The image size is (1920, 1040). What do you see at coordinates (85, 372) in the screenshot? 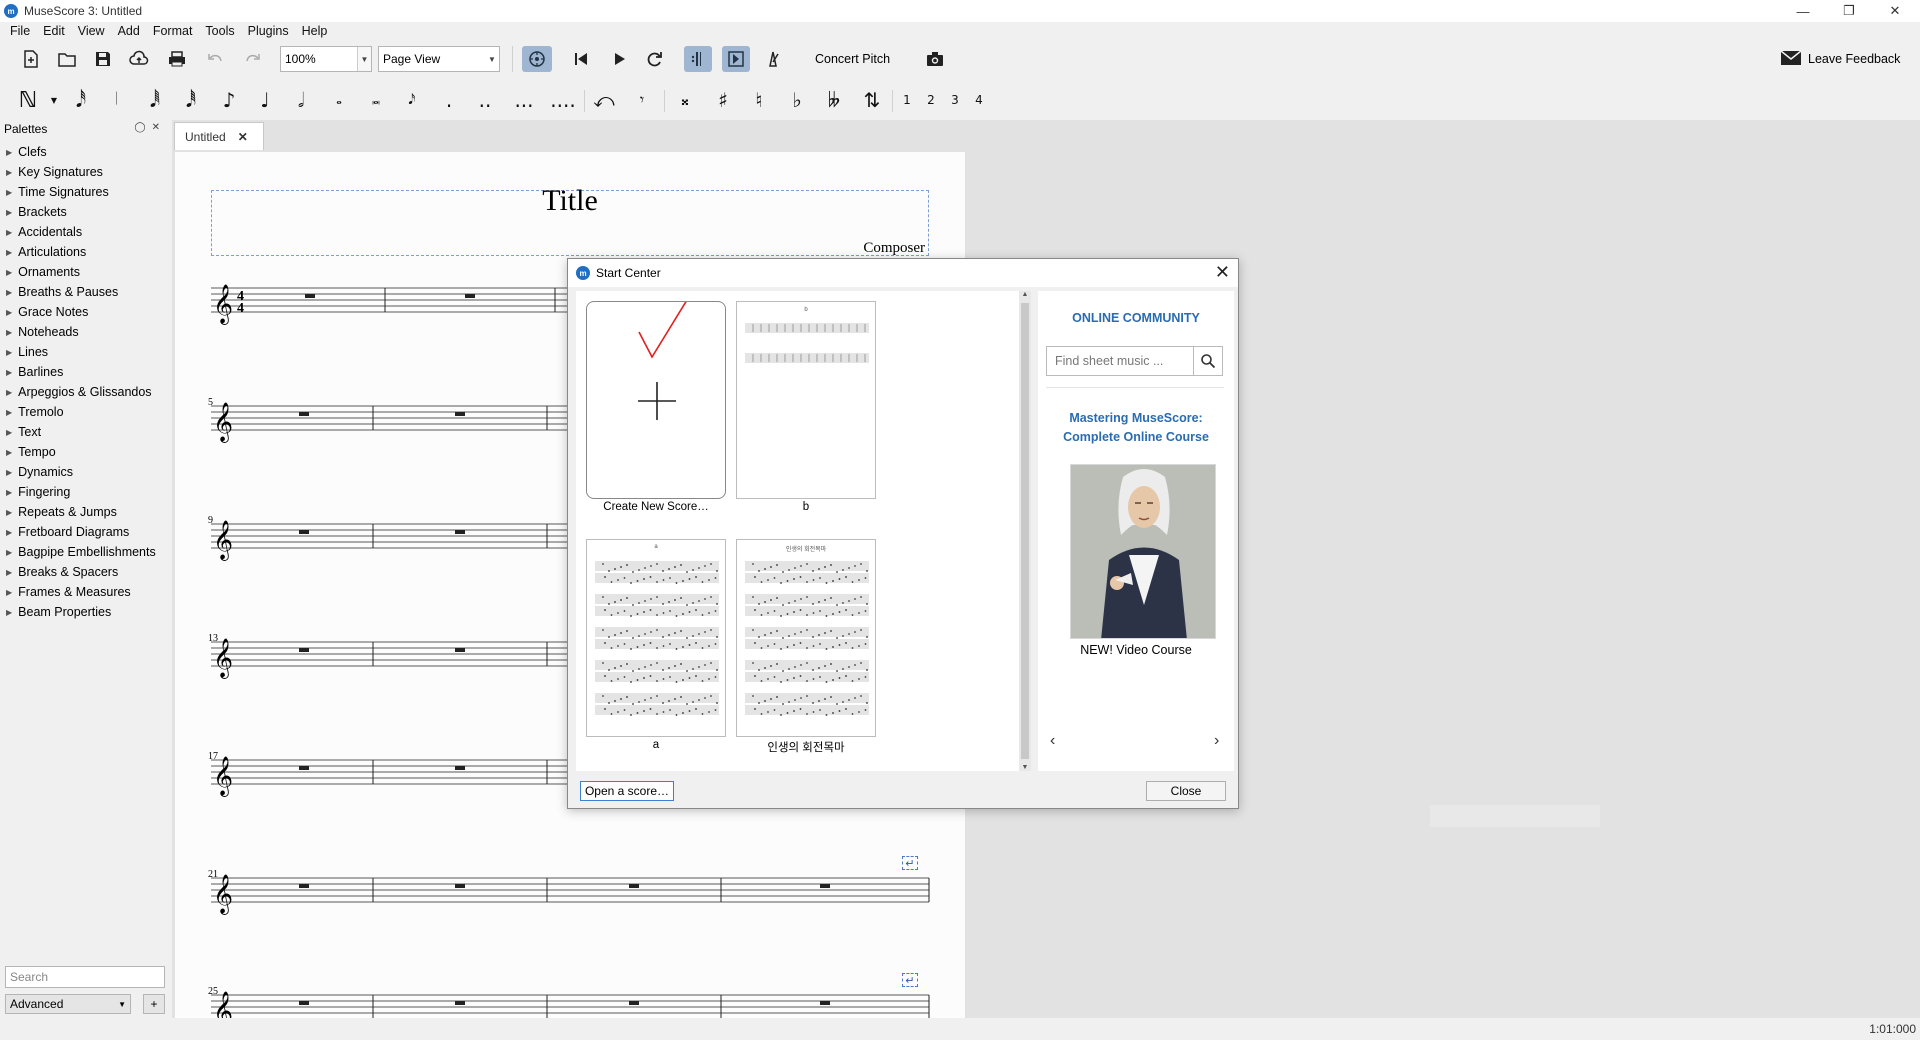
I see `palette-item: ▶ Barlines` at bounding box center [85, 372].